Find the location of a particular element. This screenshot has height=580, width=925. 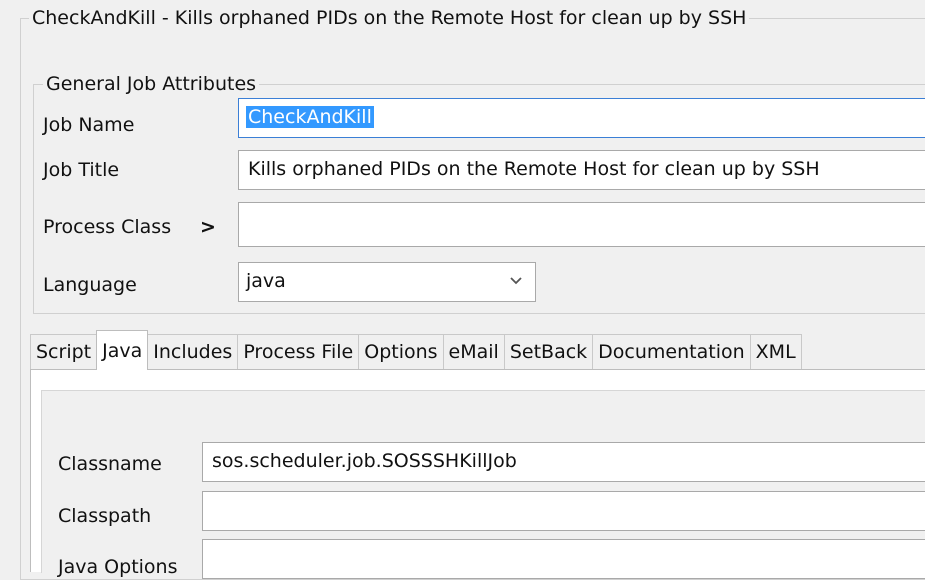

process-class-label: Process Class is located at coordinates (107, 227).